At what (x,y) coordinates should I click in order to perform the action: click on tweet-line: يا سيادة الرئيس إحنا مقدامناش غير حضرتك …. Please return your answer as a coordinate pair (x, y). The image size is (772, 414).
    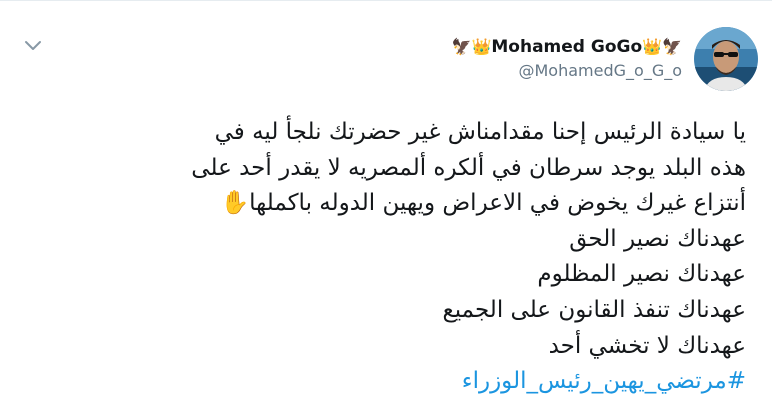
    Looking at the image, I should click on (480, 132).